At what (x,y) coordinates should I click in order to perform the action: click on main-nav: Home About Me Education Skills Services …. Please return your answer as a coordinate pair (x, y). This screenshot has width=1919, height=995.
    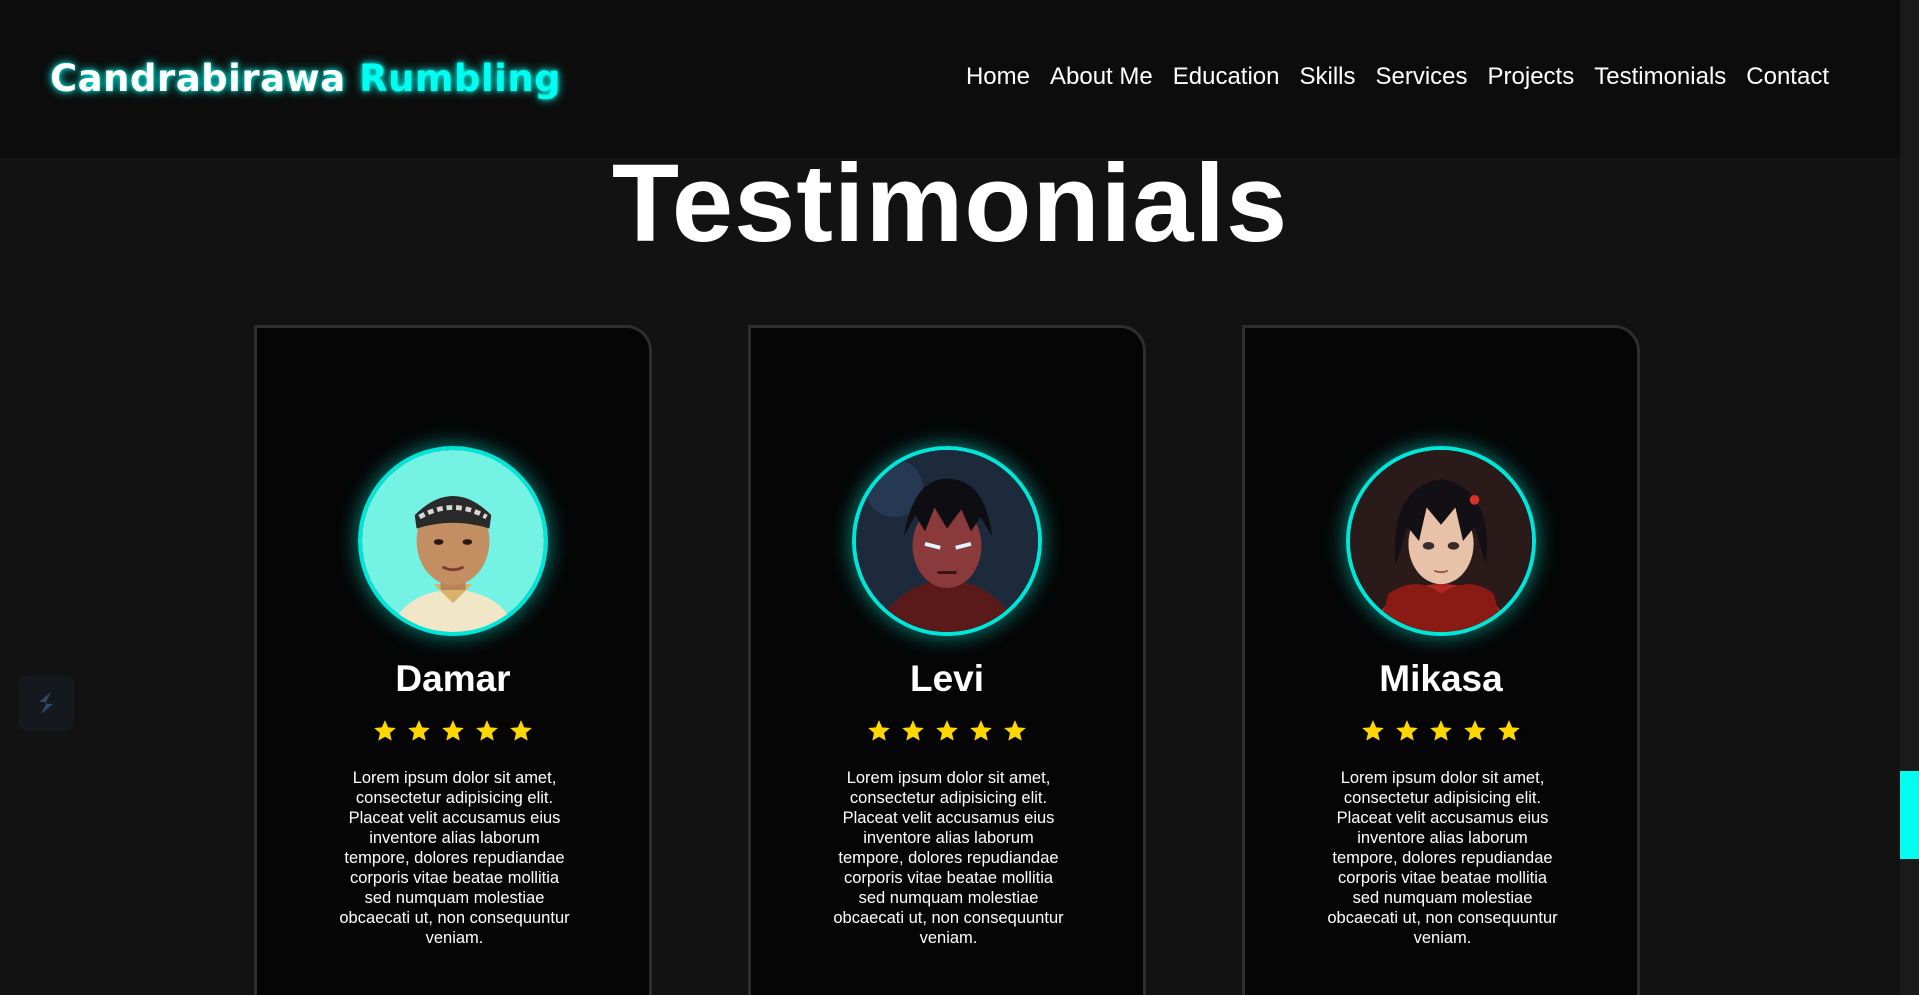
    Looking at the image, I should click on (1397, 77).